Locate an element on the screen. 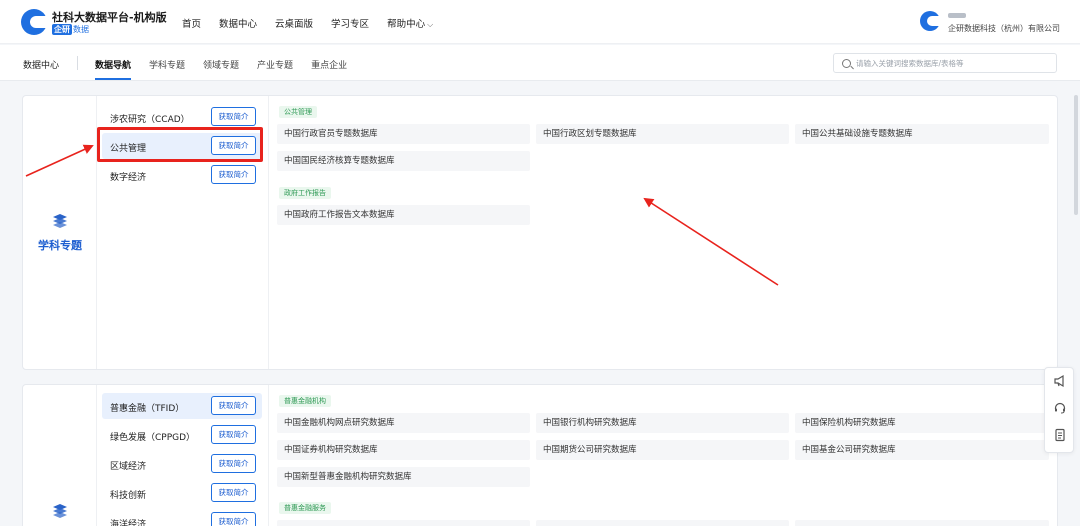 The height and width of the screenshot is (526, 1080). database-item: 中国期货公司研究数据库 is located at coordinates (662, 450).